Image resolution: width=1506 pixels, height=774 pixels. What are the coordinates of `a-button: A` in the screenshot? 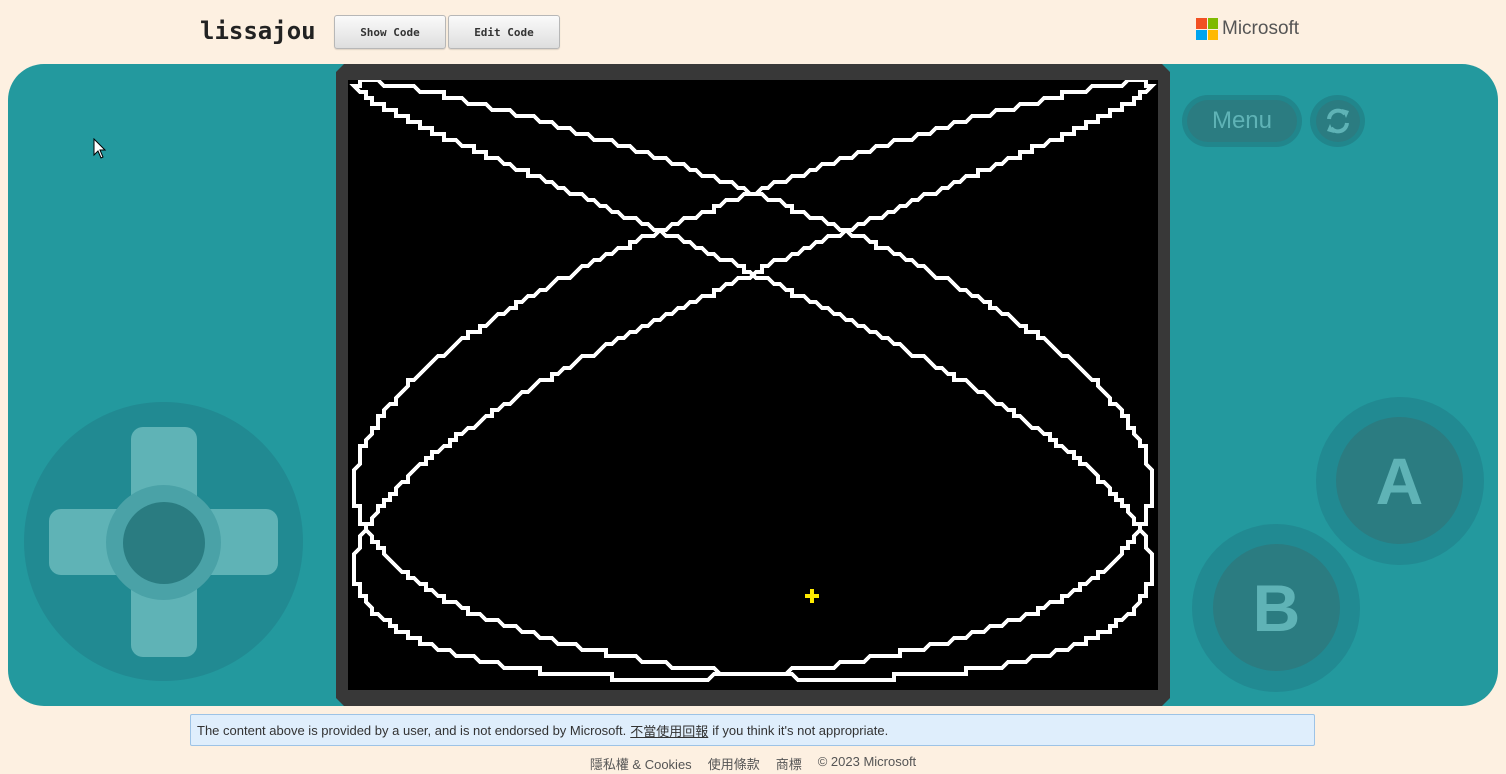 It's located at (1399, 480).